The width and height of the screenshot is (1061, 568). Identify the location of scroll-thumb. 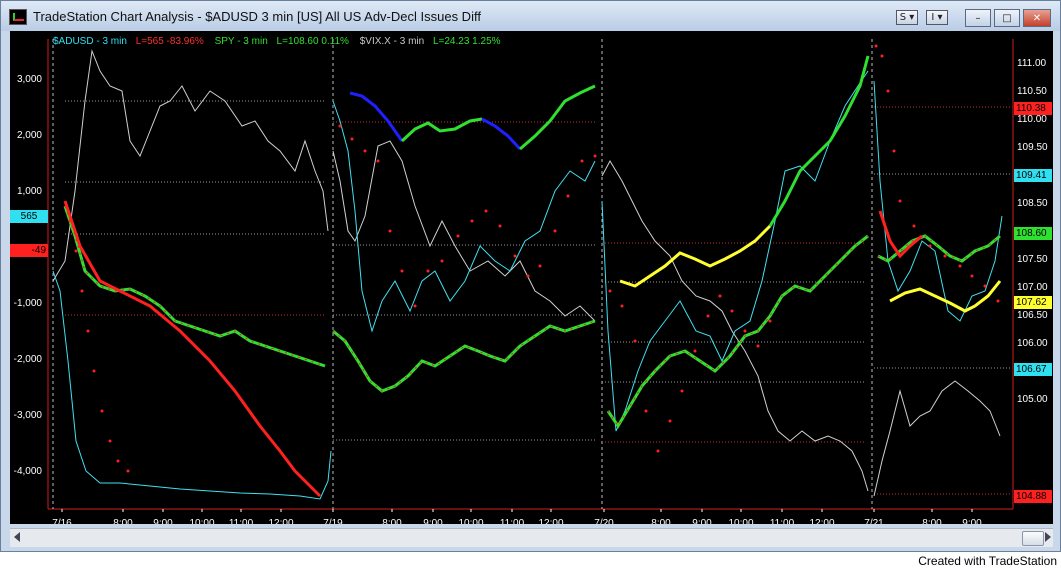
(1033, 538).